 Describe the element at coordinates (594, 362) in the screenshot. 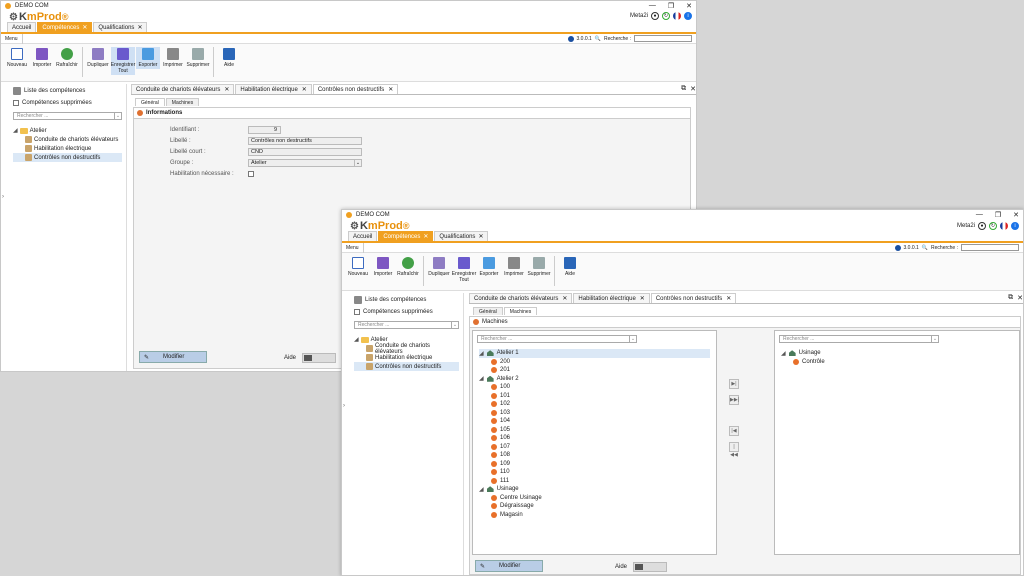

I see `machine-item: 200` at that location.